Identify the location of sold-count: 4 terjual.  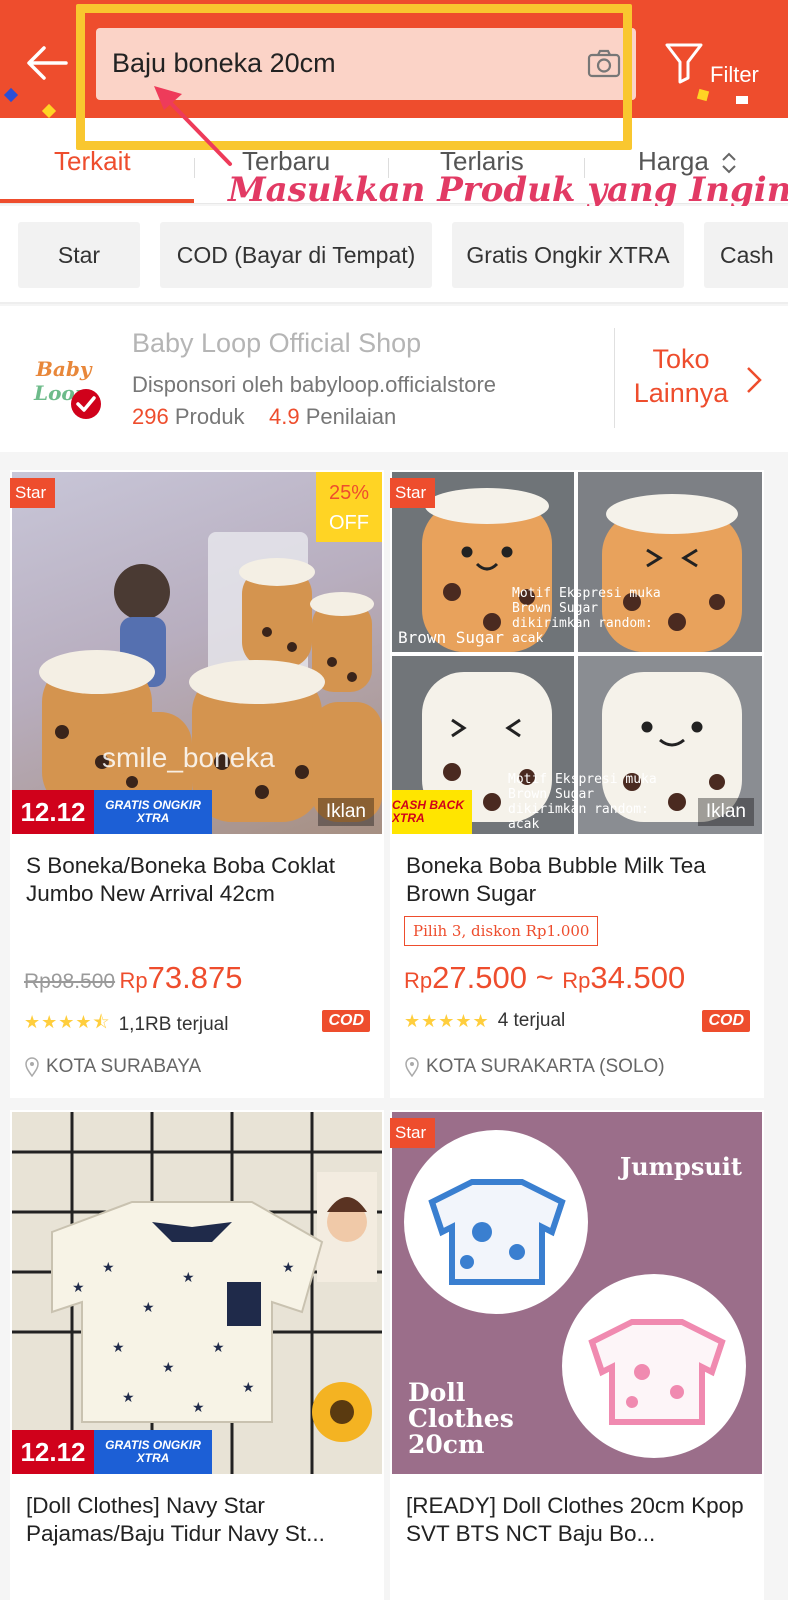
(531, 1020).